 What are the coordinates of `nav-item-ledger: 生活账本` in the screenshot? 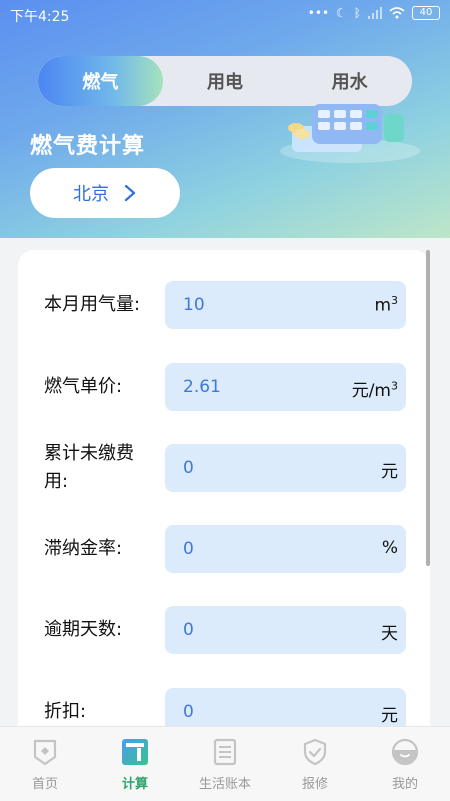 It's located at (225, 764).